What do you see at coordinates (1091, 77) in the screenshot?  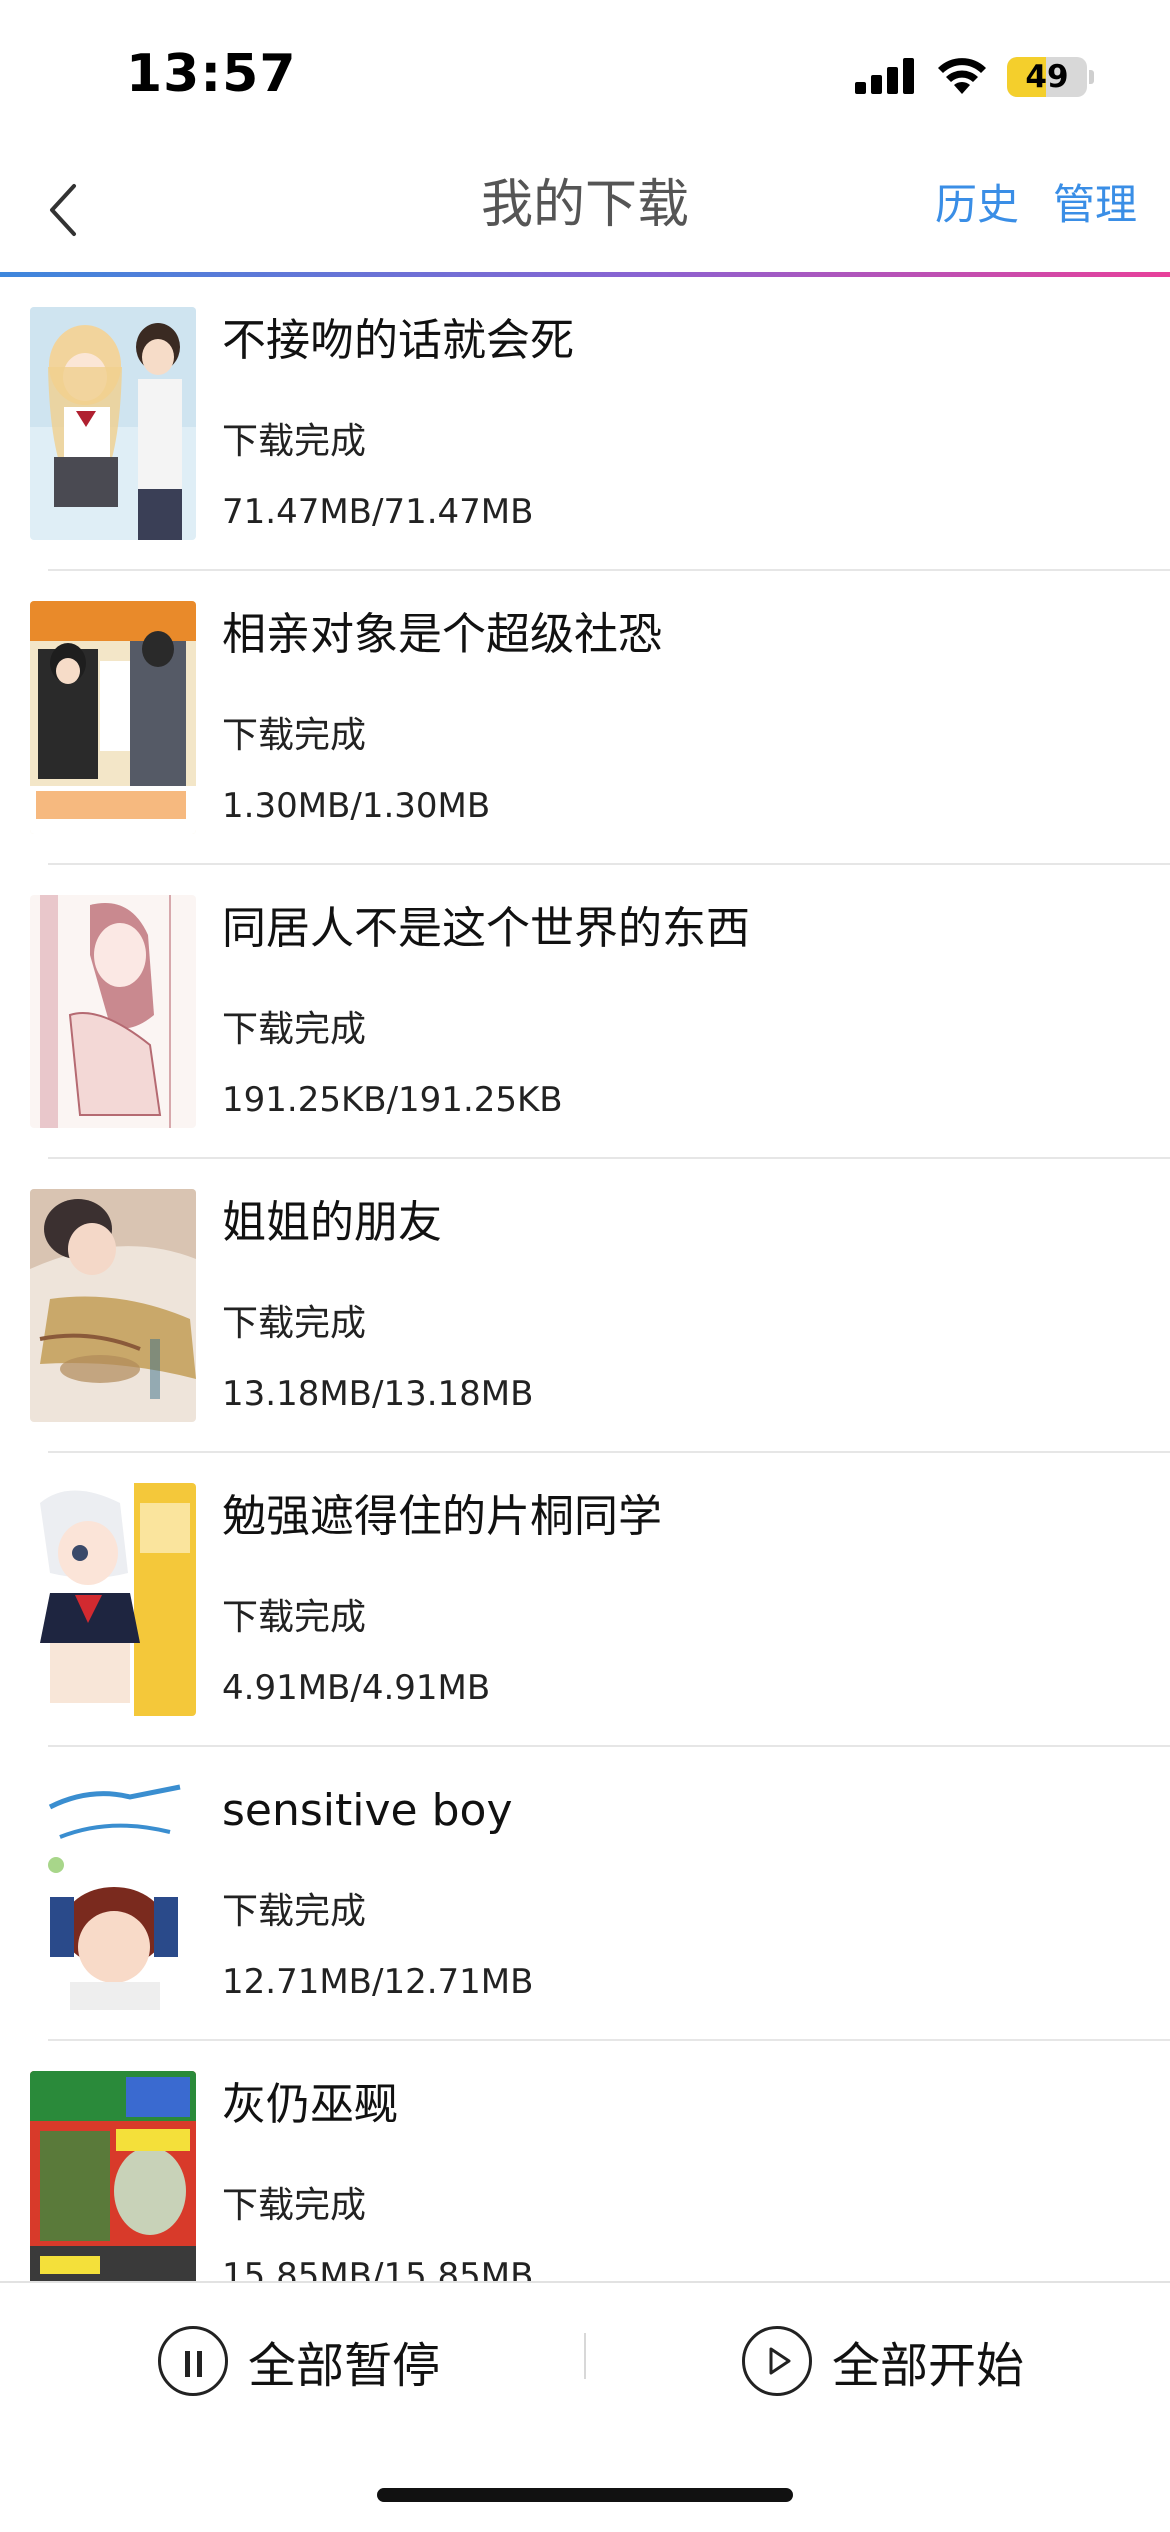 I see `battery-tip` at bounding box center [1091, 77].